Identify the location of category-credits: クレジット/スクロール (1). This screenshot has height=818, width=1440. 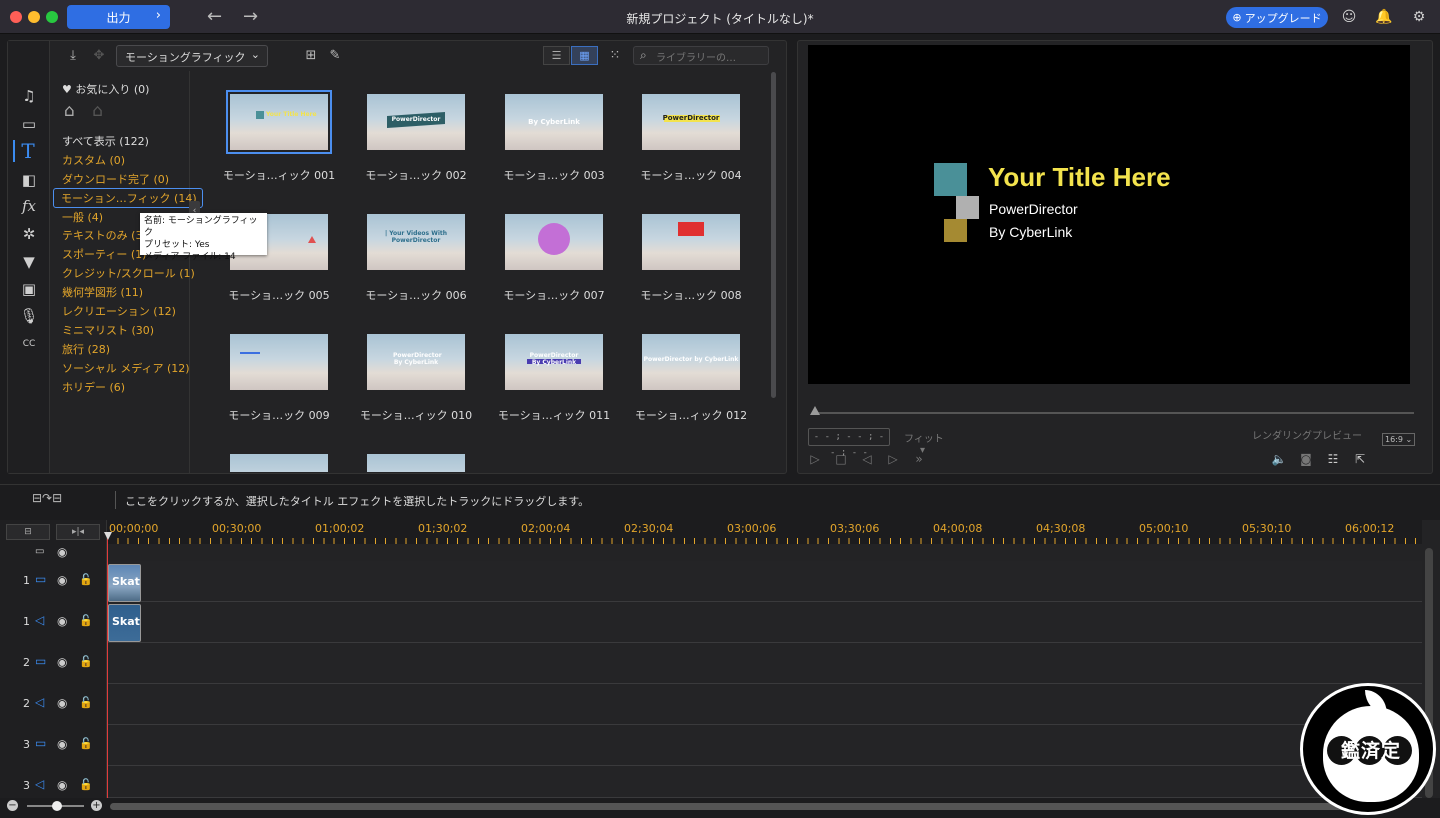
(128, 273).